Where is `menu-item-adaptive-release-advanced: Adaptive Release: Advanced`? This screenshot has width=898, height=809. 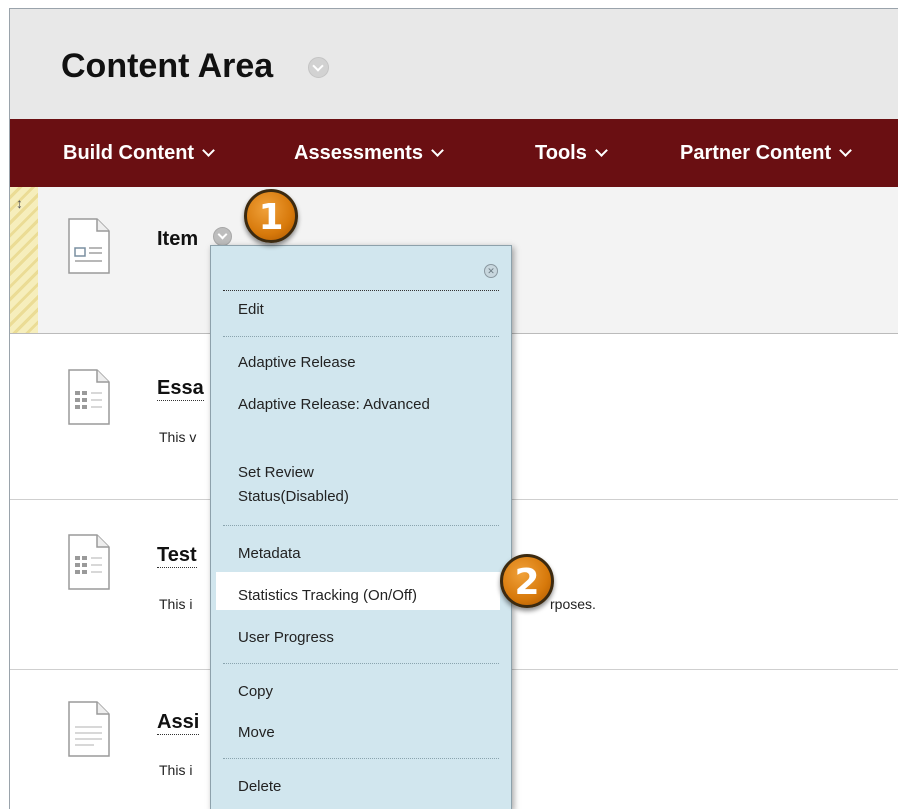 menu-item-adaptive-release-advanced: Adaptive Release: Advanced is located at coordinates (338, 405).